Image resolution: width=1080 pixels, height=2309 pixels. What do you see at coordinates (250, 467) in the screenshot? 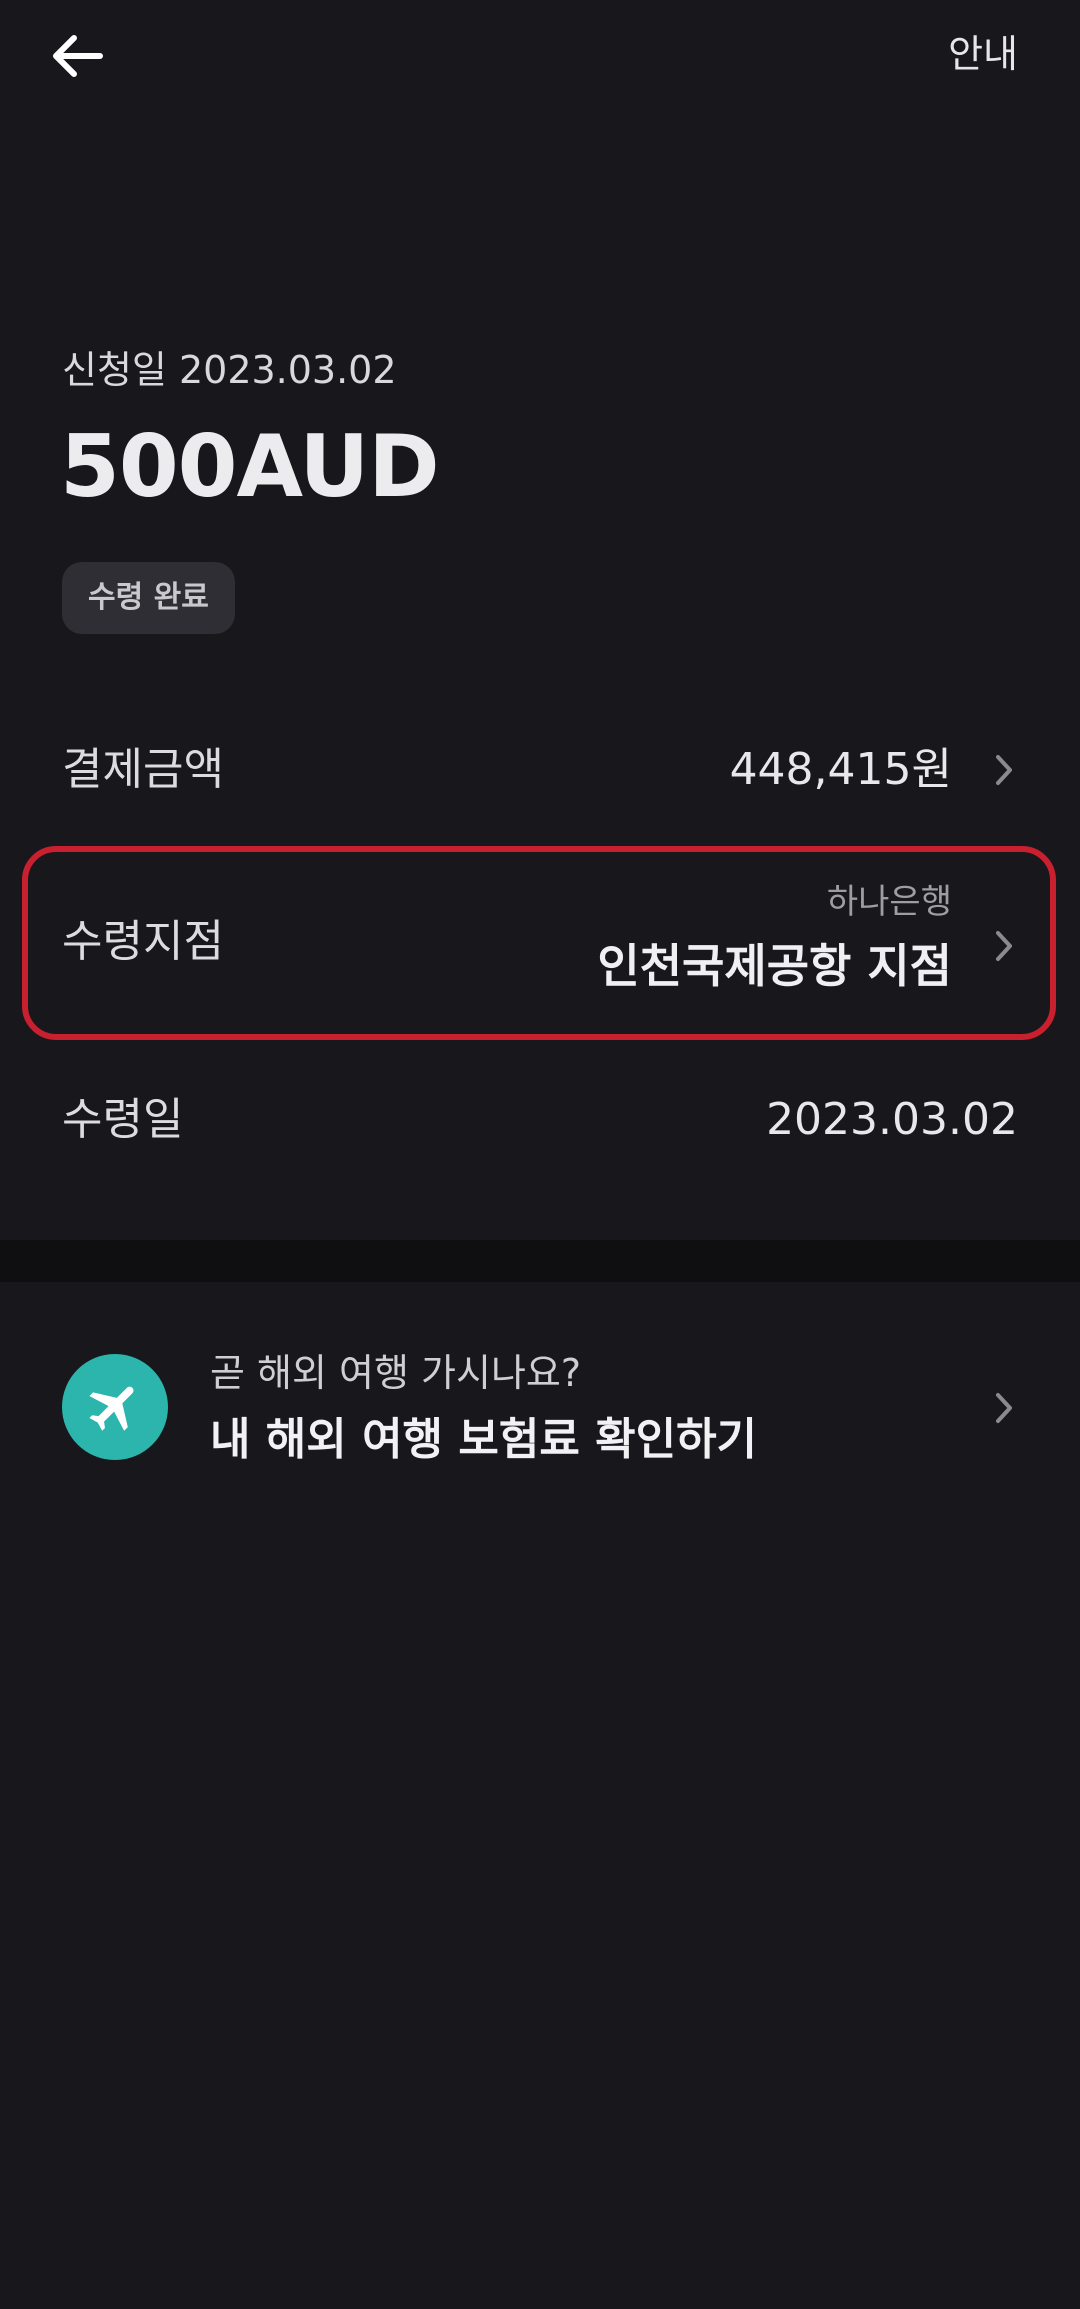
I see `exchange-amount: 500AUD` at bounding box center [250, 467].